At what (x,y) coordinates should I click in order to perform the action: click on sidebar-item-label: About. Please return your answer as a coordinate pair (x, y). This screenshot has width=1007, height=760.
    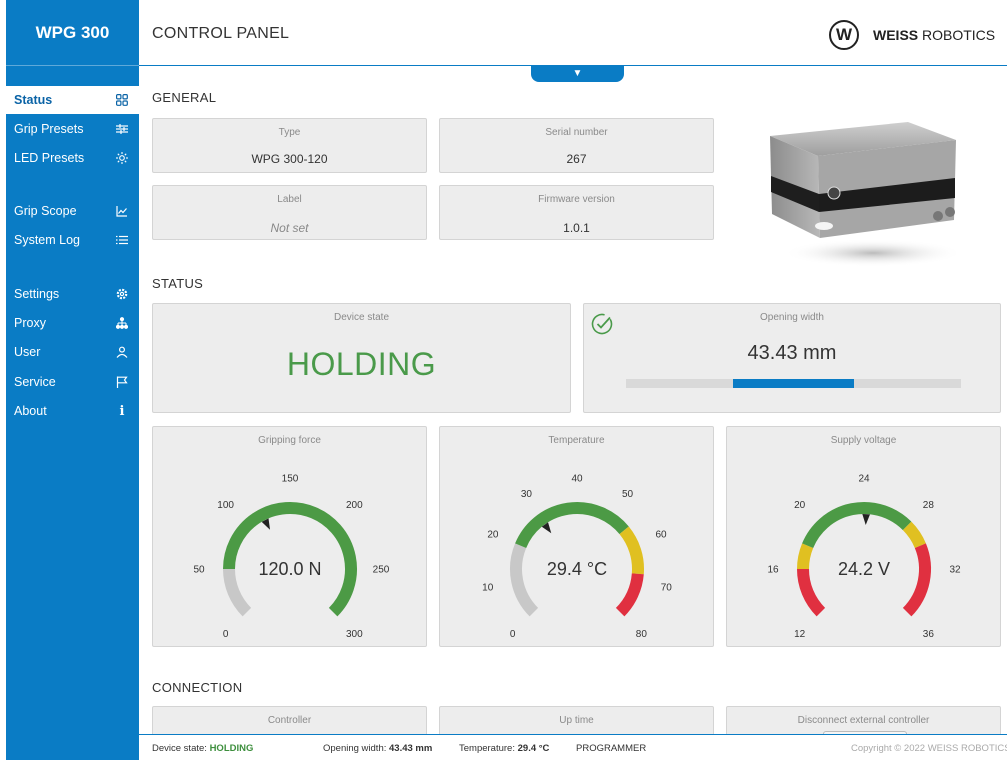
    Looking at the image, I should click on (30, 411).